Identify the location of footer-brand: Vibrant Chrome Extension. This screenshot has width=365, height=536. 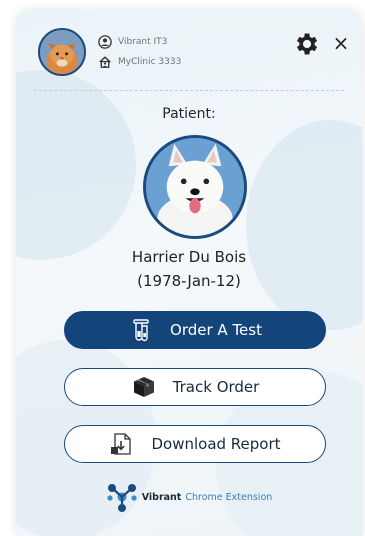
(189, 497).